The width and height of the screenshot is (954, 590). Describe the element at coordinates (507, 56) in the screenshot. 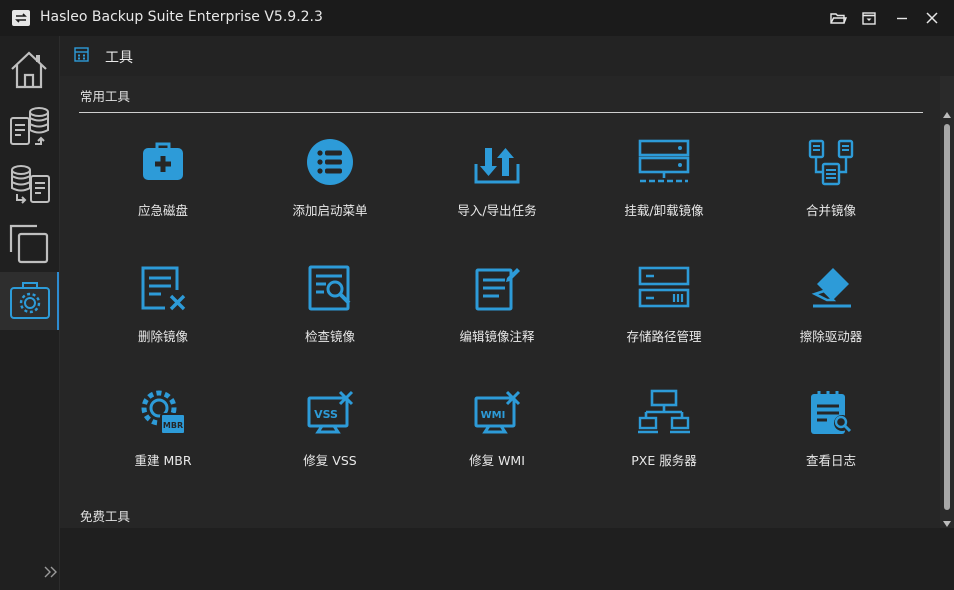

I see `page-header: 工具` at that location.